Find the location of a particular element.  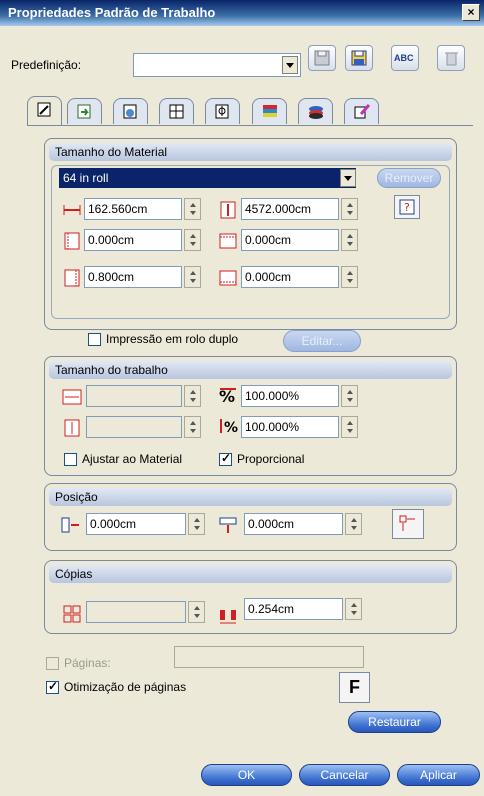

margin-top-icon is located at coordinates (228, 241).